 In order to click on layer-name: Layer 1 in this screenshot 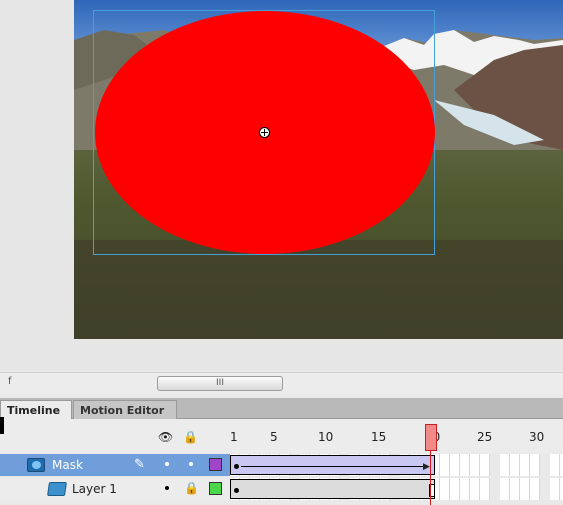, I will do `click(94, 489)`.